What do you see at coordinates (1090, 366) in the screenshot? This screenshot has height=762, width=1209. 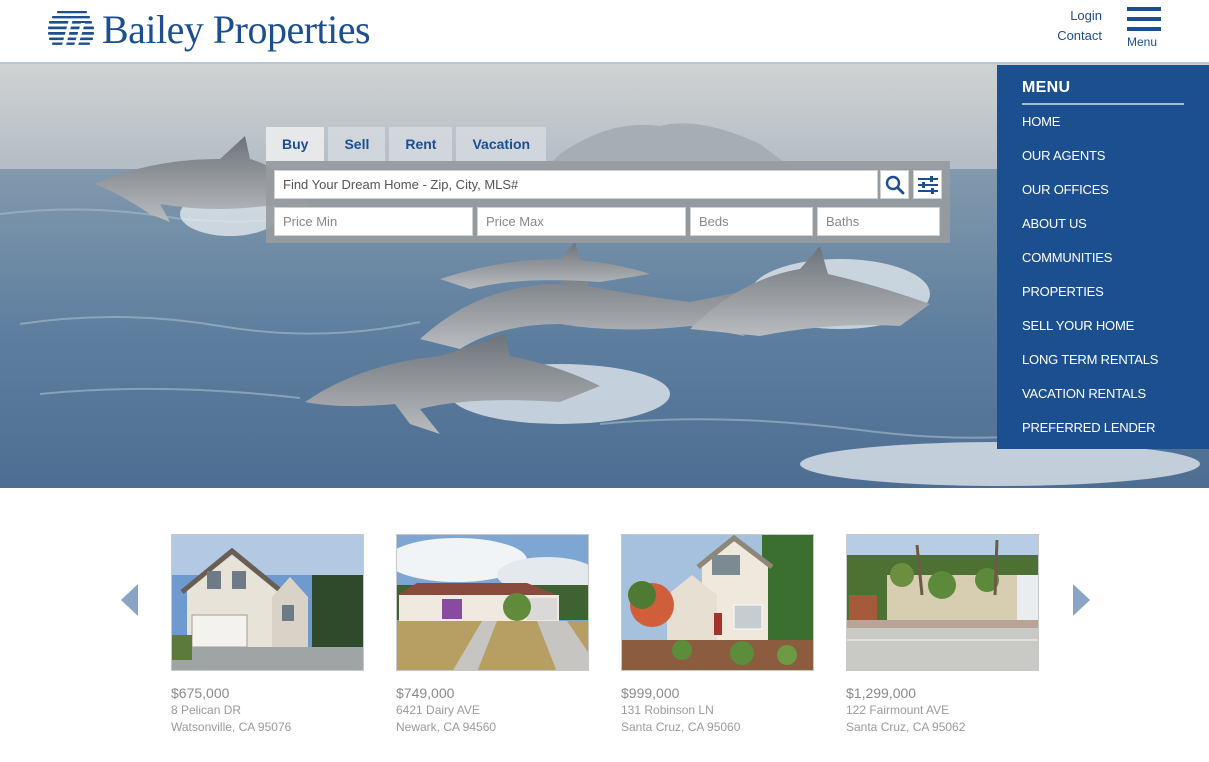 I see `menu-item-long-term-rentals: LONG TERM RENTALS` at bounding box center [1090, 366].